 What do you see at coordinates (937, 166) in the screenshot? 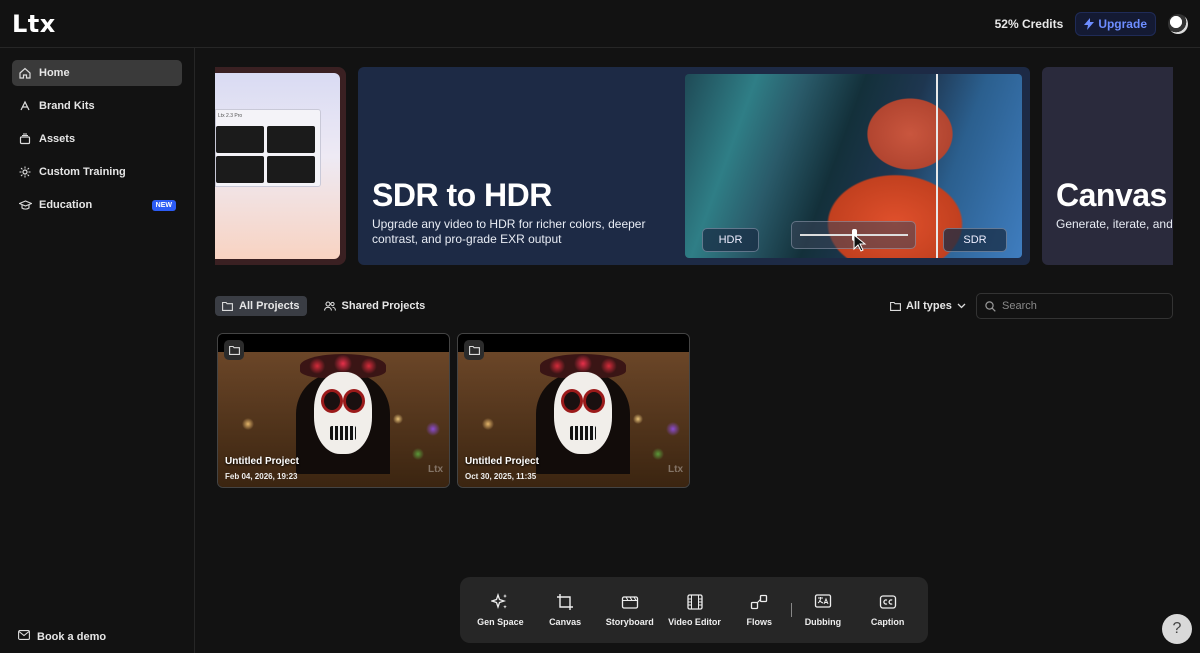
I see `comparison-divider` at bounding box center [937, 166].